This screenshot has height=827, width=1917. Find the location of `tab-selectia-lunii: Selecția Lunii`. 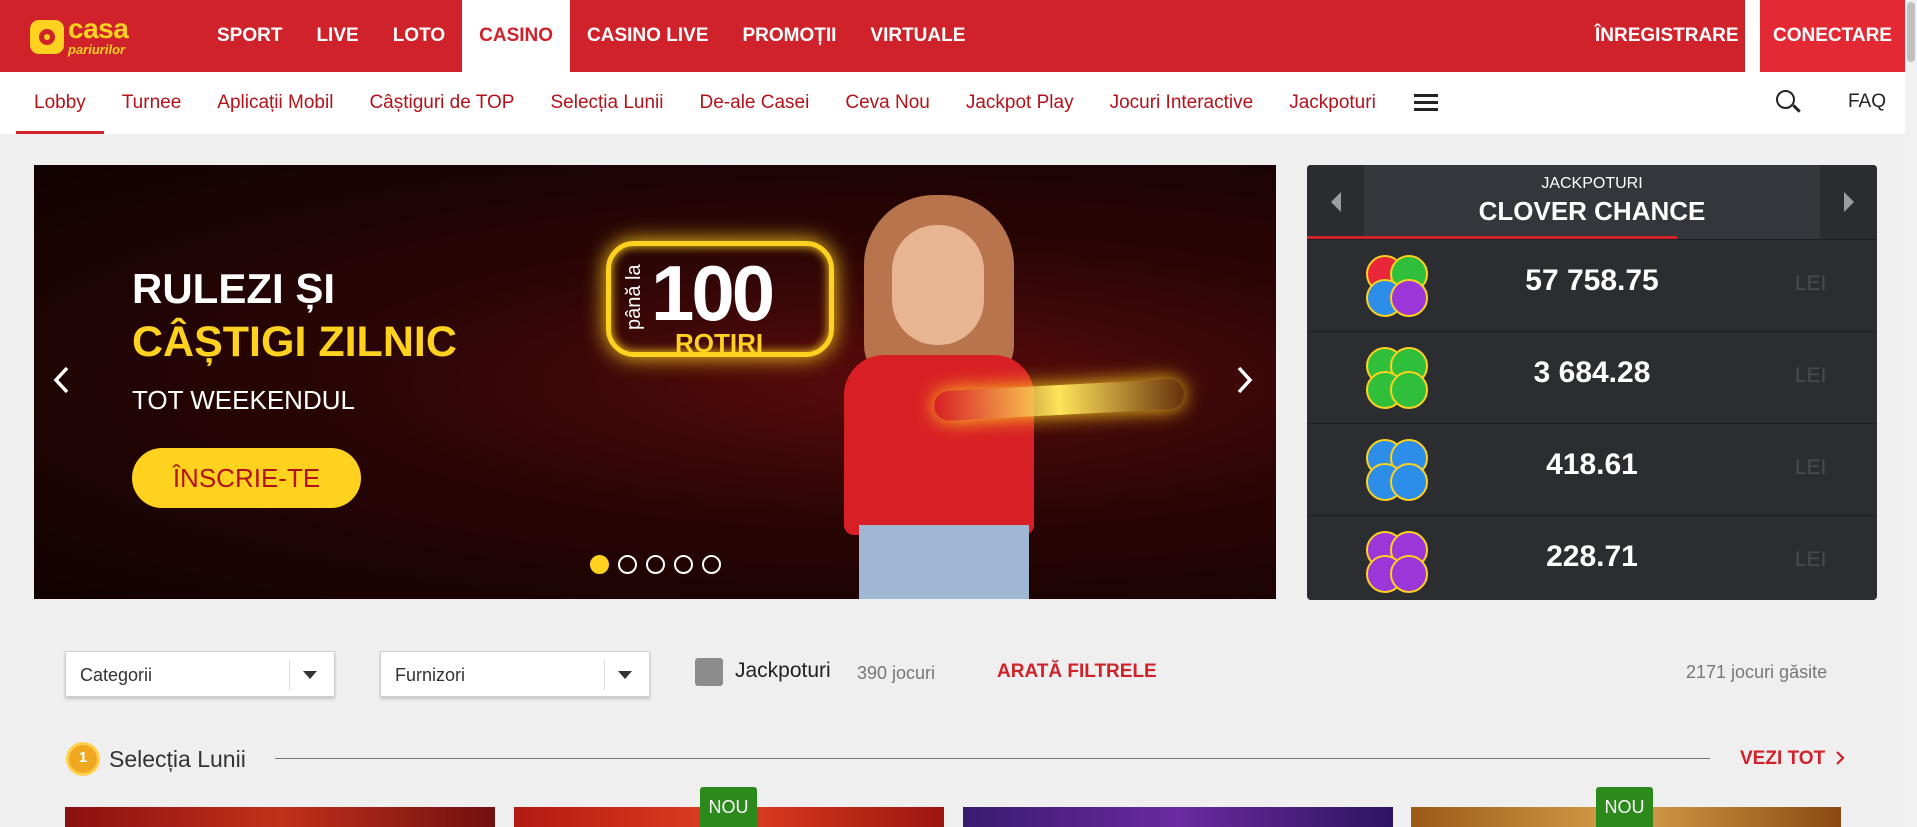

tab-selectia-lunii: Selecția Lunii is located at coordinates (606, 103).